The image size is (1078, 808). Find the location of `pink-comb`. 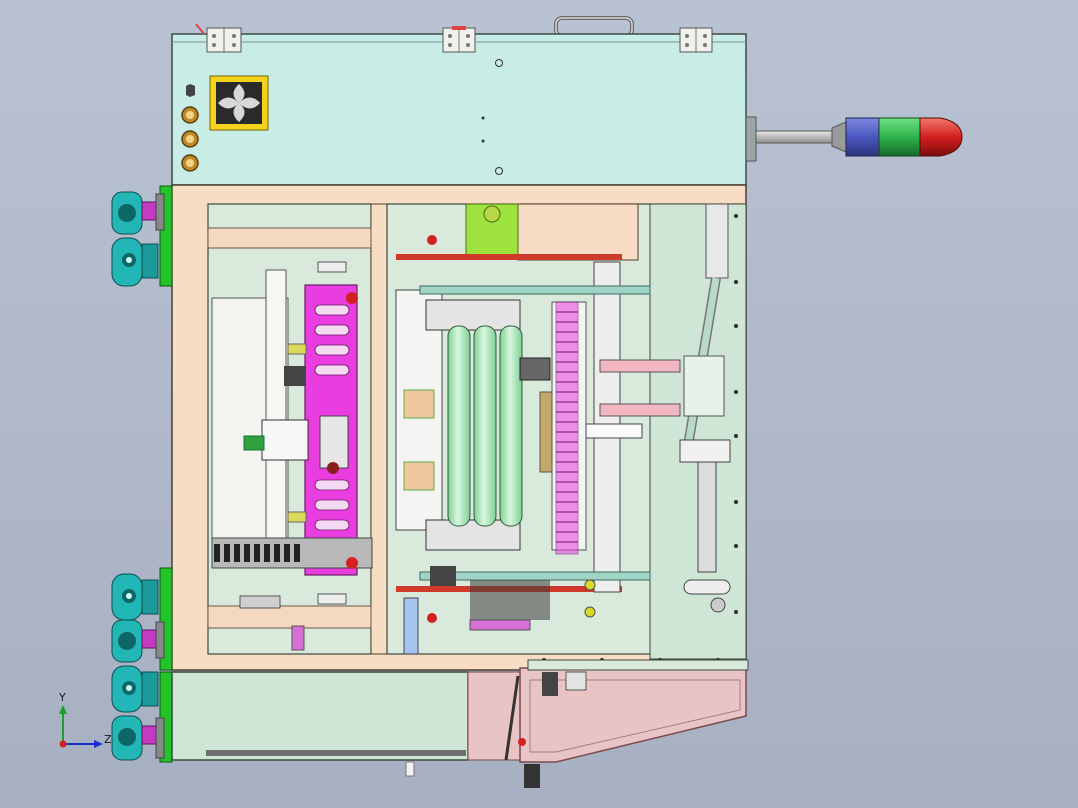

pink-comb is located at coordinates (567, 428).